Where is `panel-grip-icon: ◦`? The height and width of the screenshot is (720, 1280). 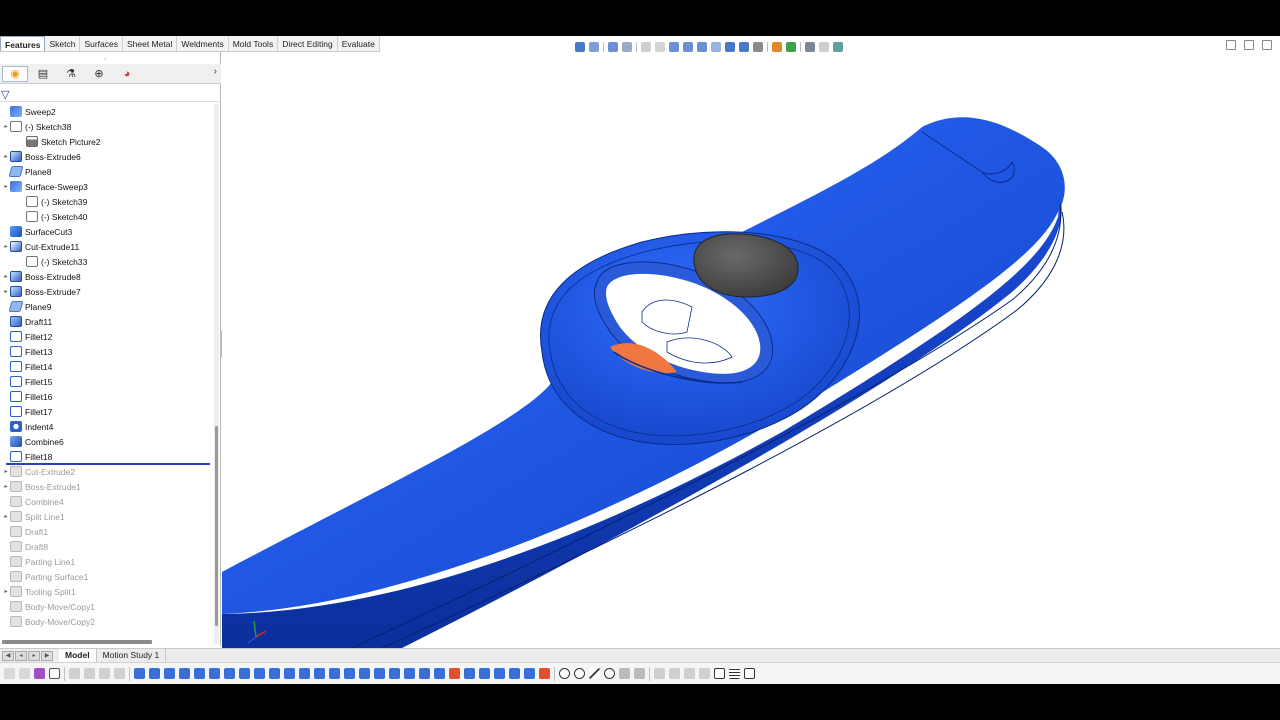 panel-grip-icon: ◦ is located at coordinates (105, 59).